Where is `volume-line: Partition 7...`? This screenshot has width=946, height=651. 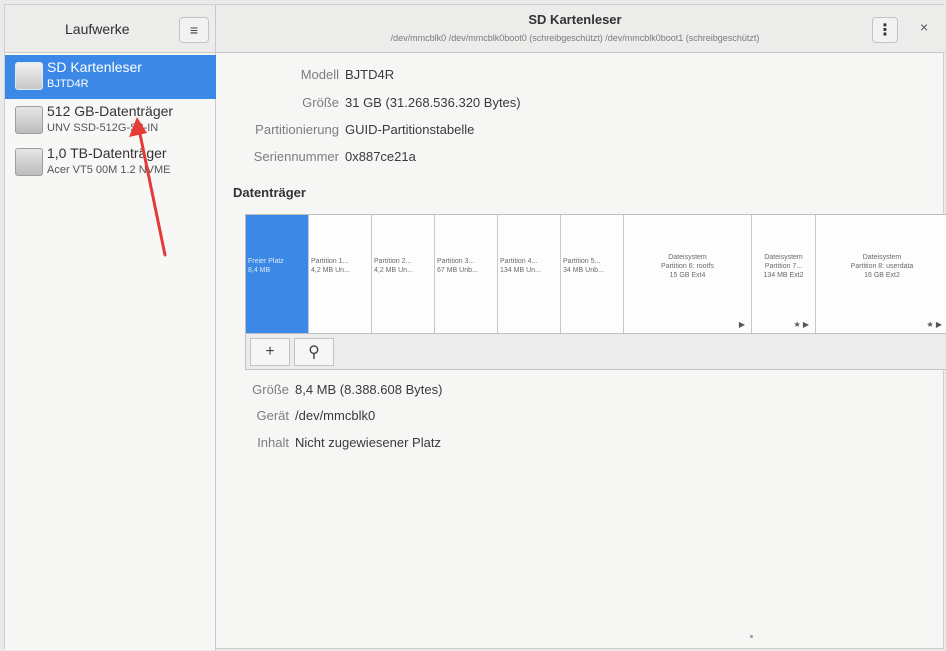 volume-line: Partition 7... is located at coordinates (783, 266).